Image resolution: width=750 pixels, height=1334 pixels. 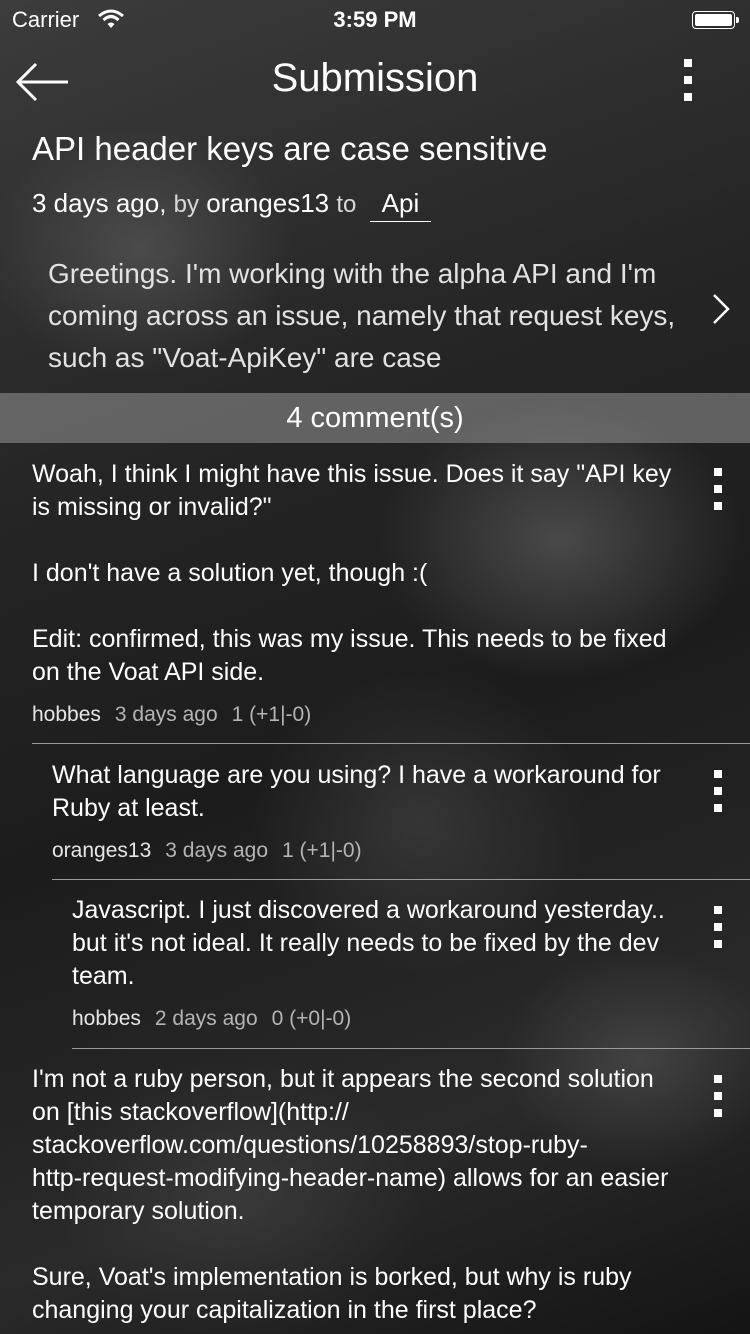 What do you see at coordinates (688, 84) in the screenshot?
I see `more-options-icon` at bounding box center [688, 84].